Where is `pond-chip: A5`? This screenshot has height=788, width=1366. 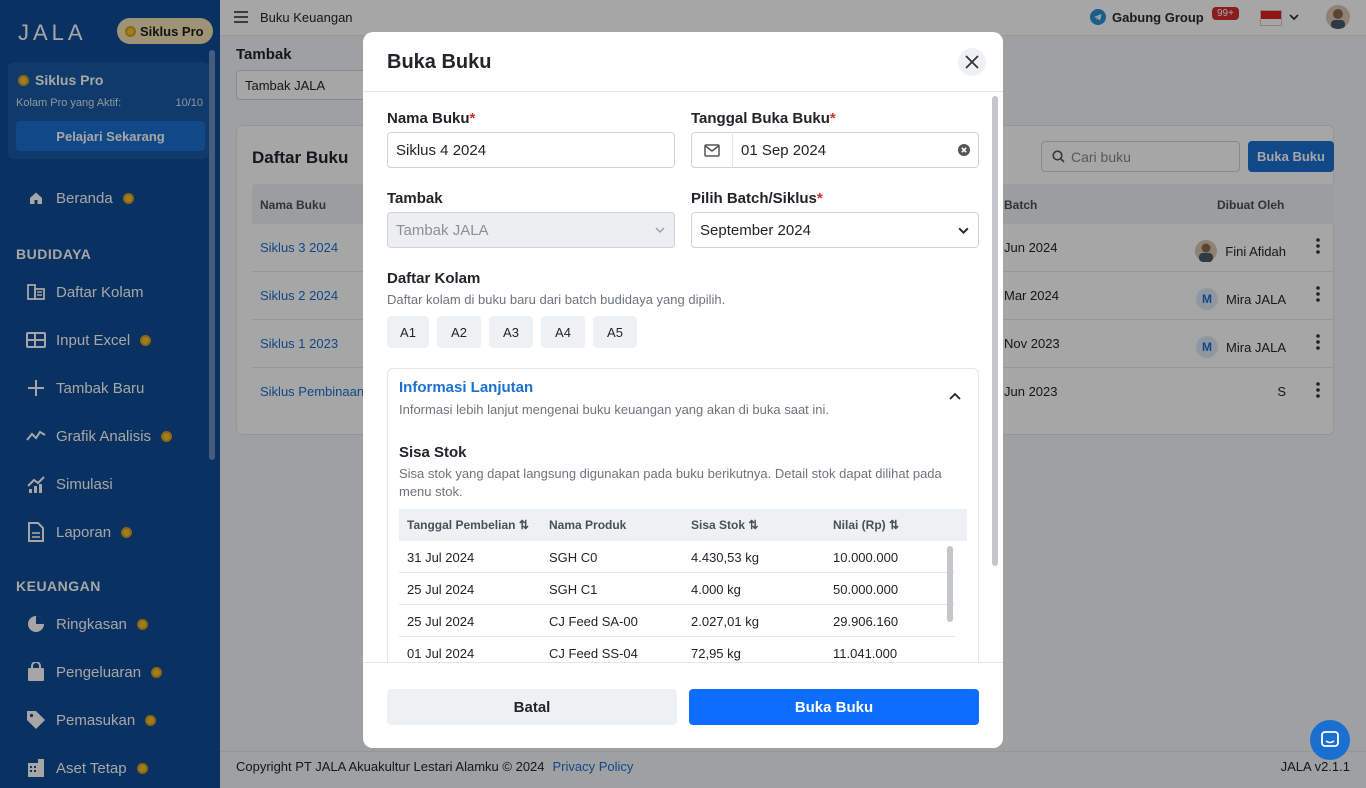 pond-chip: A5 is located at coordinates (615, 332).